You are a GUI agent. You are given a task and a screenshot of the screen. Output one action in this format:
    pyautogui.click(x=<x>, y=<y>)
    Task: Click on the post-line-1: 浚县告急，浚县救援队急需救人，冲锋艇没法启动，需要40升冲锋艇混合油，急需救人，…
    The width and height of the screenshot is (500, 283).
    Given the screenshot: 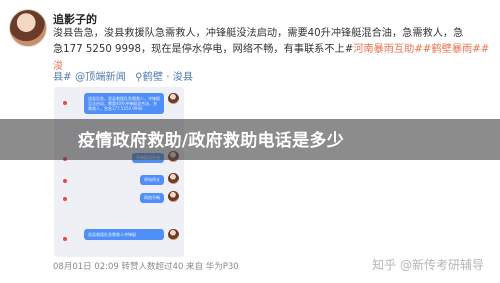 What is the action you would take?
    pyautogui.click(x=258, y=33)
    